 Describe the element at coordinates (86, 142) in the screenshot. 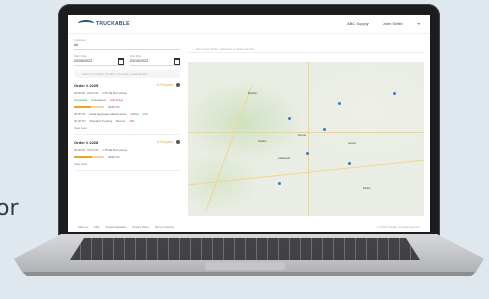

I see `order-title: Order # 2228` at that location.